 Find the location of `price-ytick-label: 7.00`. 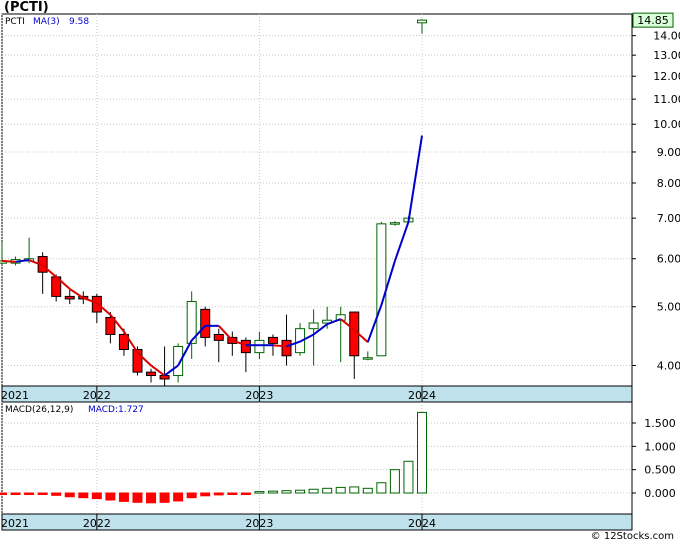

price-ytick-label: 7.00 is located at coordinates (668, 218).